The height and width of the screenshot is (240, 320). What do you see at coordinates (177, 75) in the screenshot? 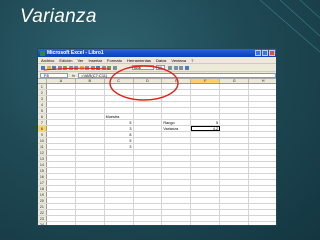
I see `formula-input: =VAR(C7:C11)` at bounding box center [177, 75].